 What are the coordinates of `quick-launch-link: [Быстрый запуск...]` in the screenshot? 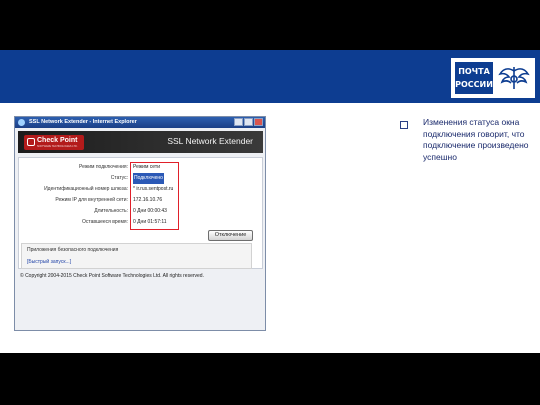 It's located at (49, 262).